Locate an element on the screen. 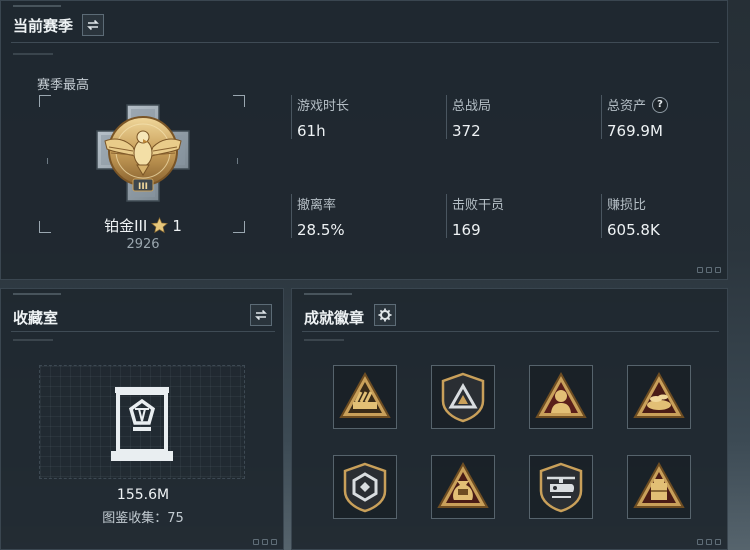  money-bag-badge-icon is located at coordinates (463, 484).